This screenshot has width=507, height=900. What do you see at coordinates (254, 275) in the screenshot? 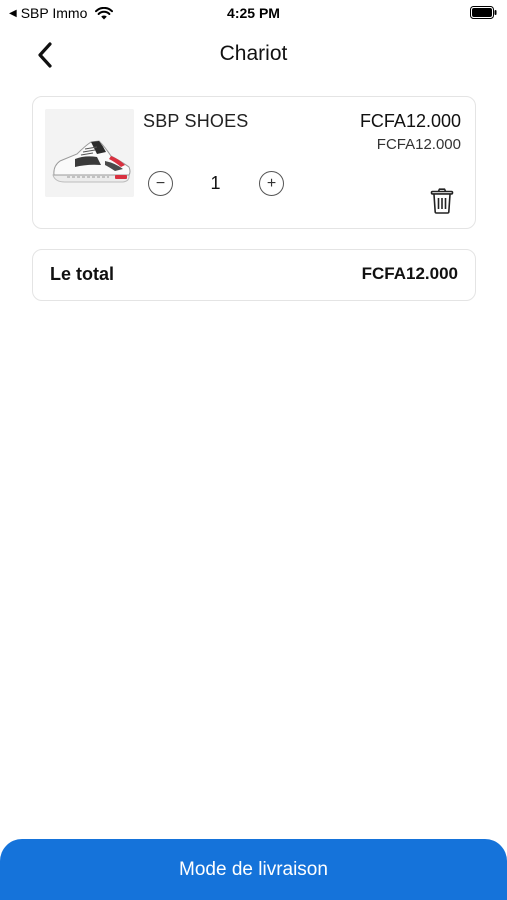
I see `total-card: Le total FCFA12.000` at bounding box center [254, 275].